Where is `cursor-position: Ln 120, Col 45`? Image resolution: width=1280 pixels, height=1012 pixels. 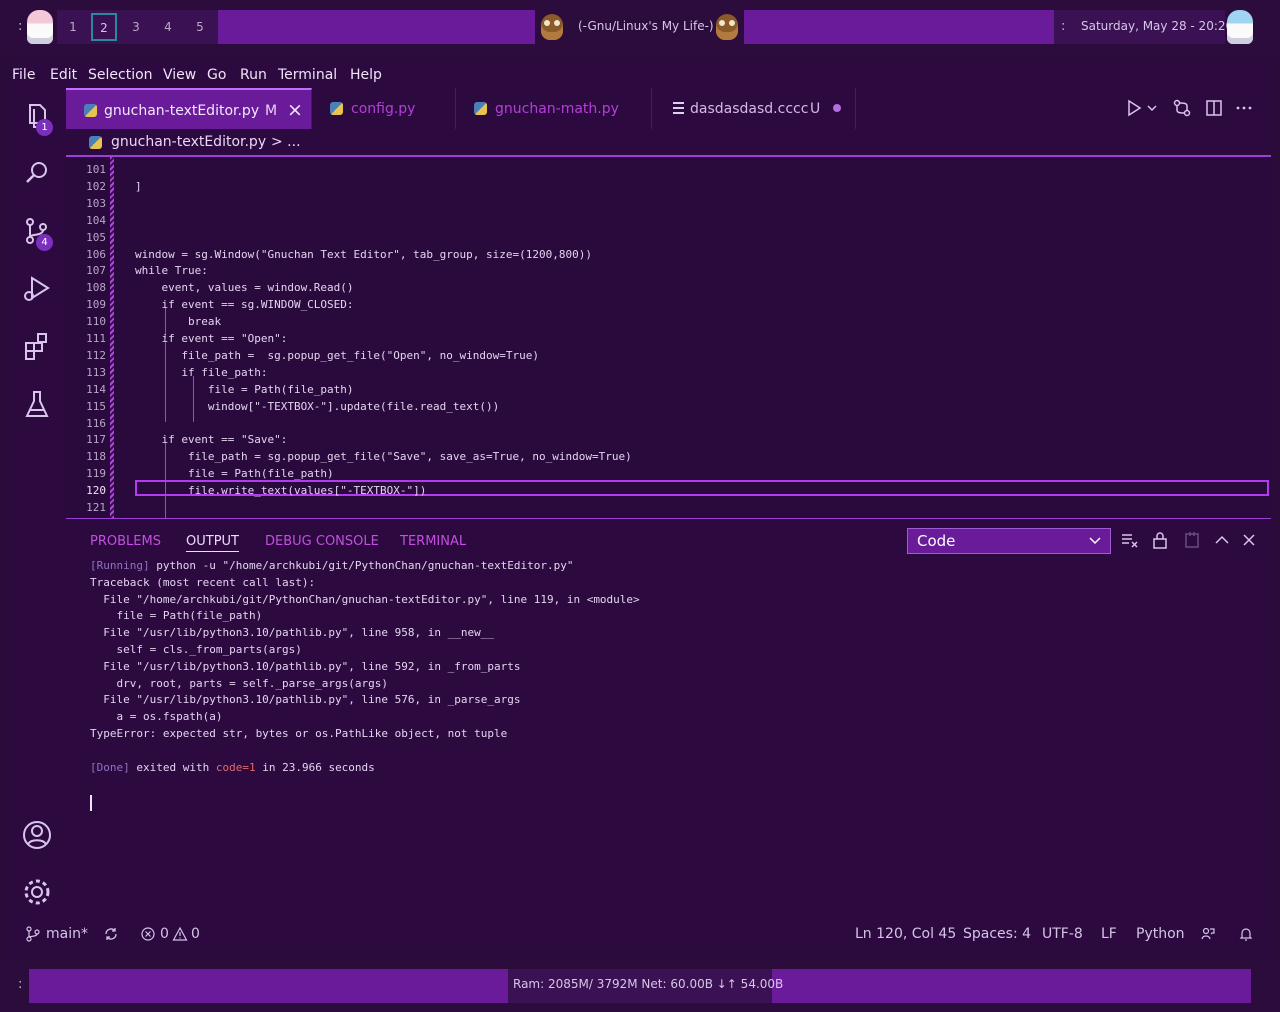 cursor-position: Ln 120, Col 45 is located at coordinates (905, 934).